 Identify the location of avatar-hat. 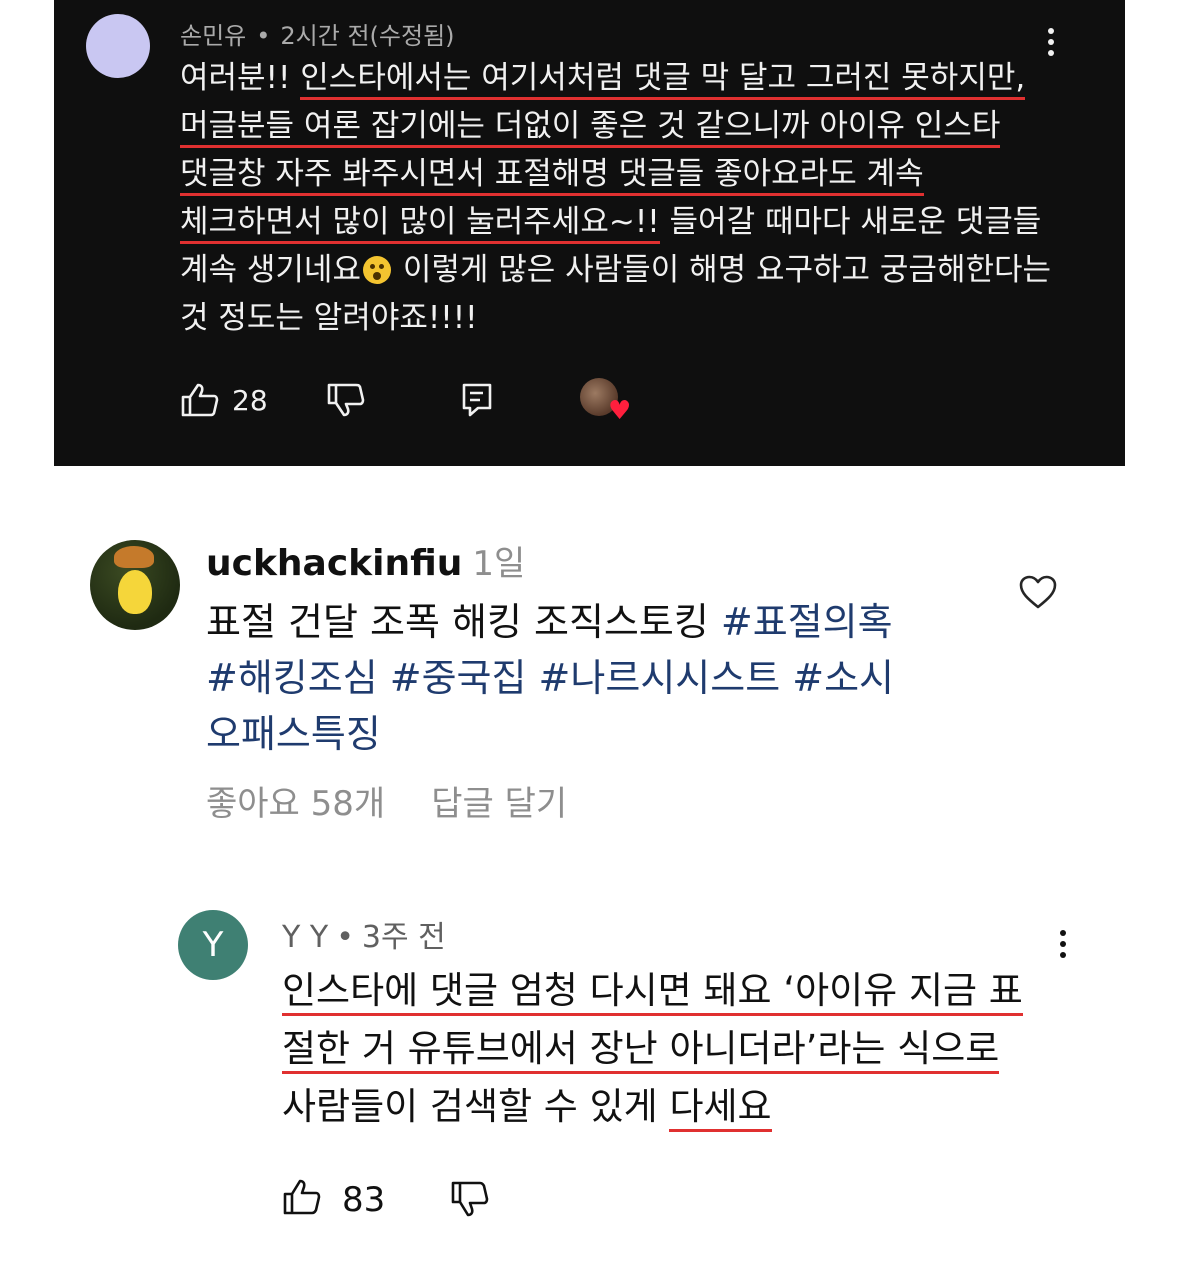
(134, 557).